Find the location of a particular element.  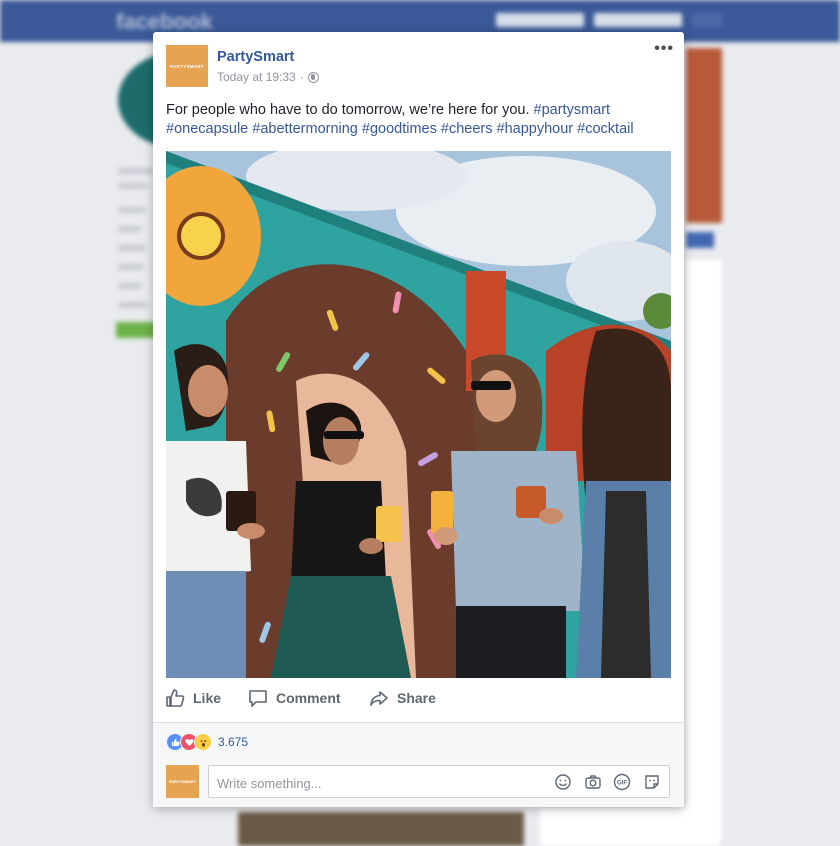

hashtag-link: #onecapsule is located at coordinates (207, 129).